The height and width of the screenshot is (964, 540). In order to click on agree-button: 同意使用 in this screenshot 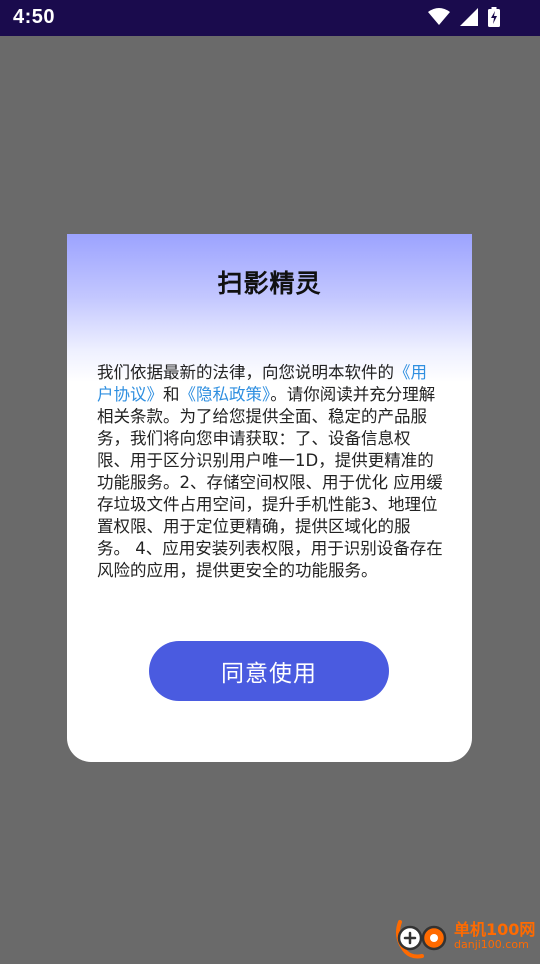, I will do `click(269, 671)`.